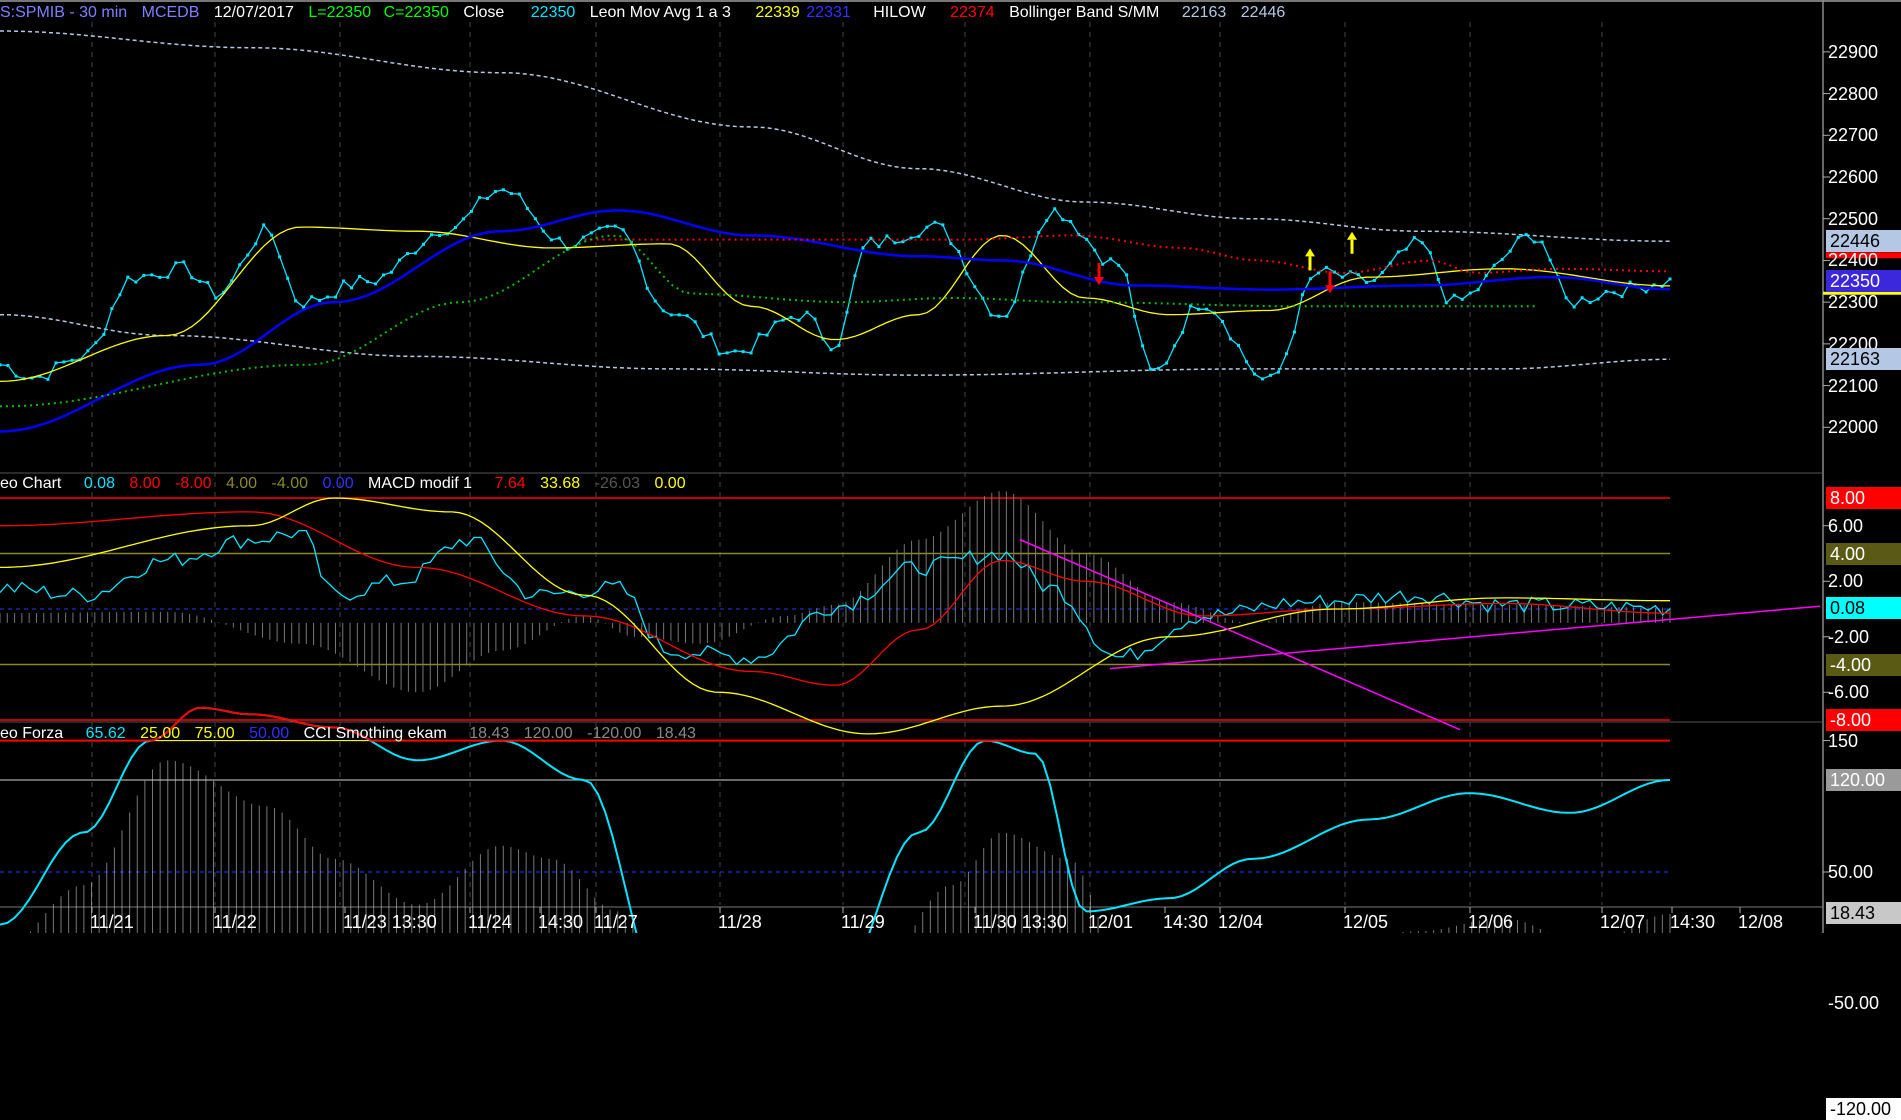 The height and width of the screenshot is (1120, 1901). What do you see at coordinates (160, 733) in the screenshot?
I see `cci-value-2: 25.00` at bounding box center [160, 733].